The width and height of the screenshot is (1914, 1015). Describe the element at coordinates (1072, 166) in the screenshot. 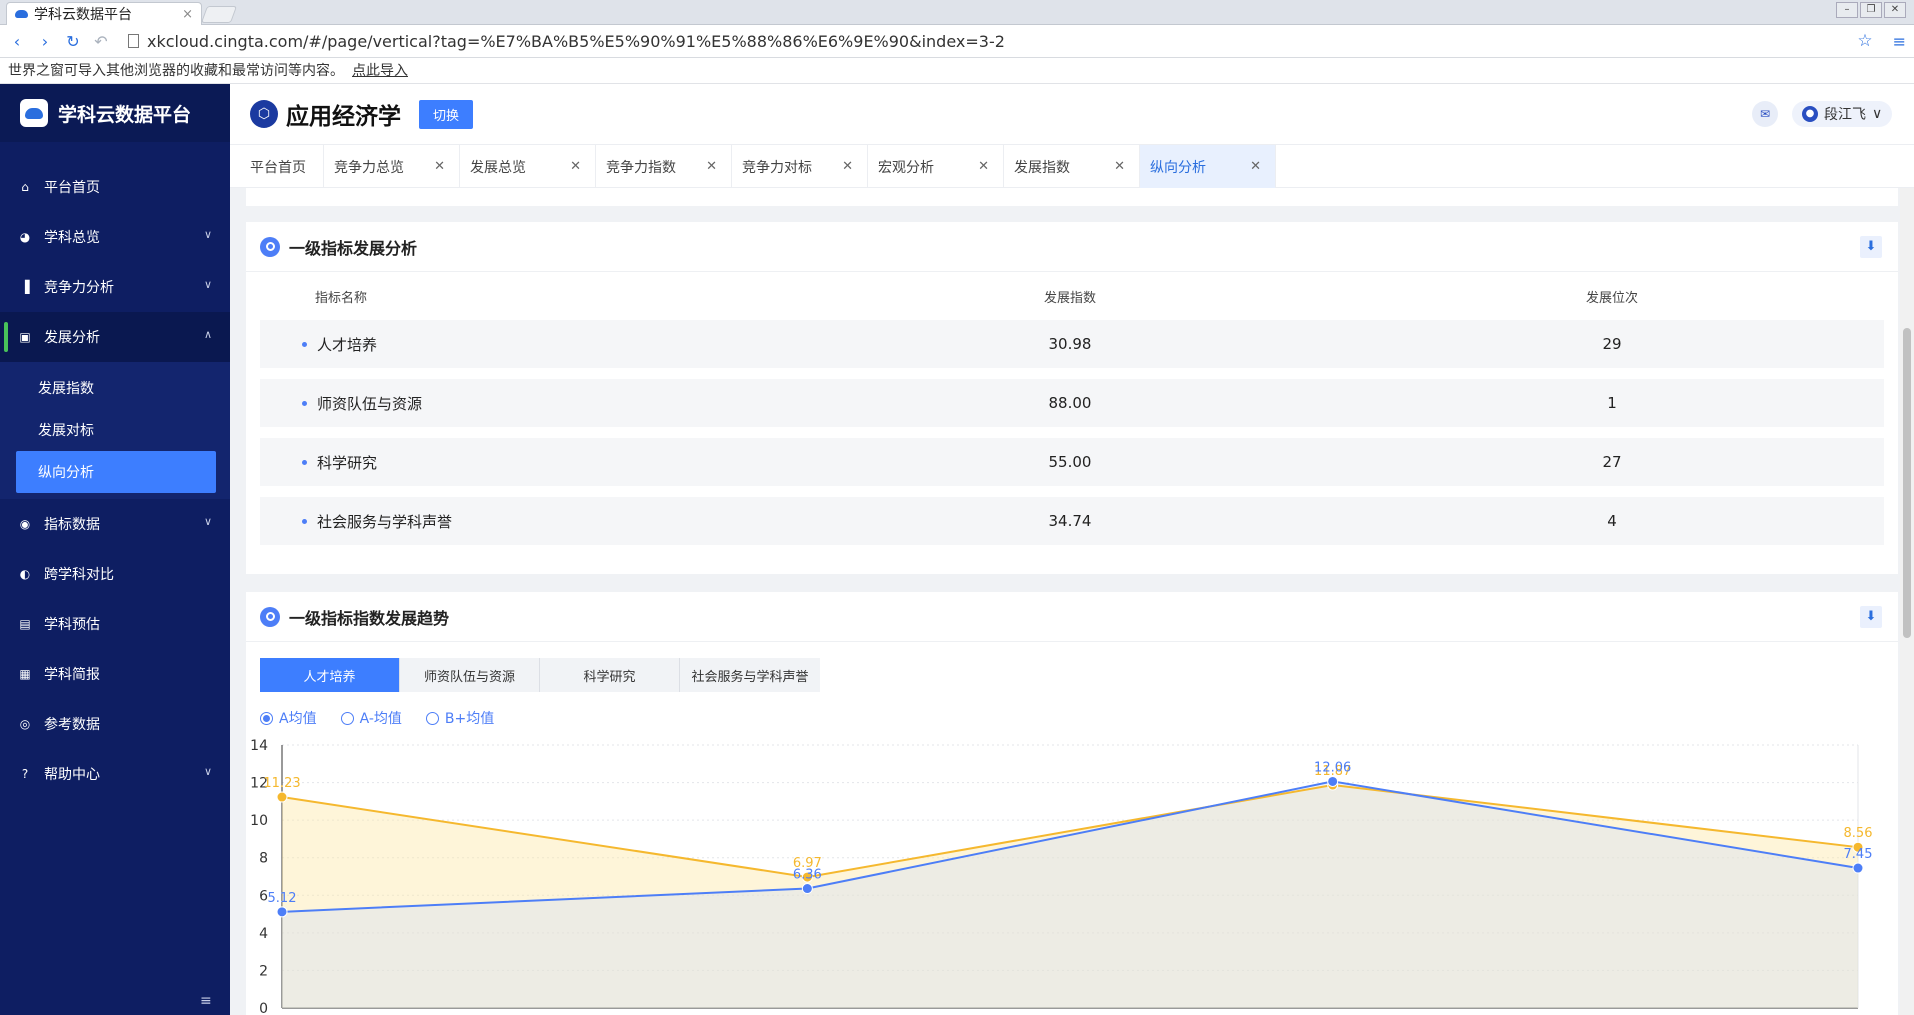

I see `tab-development-index: 发展指数 ✕` at that location.